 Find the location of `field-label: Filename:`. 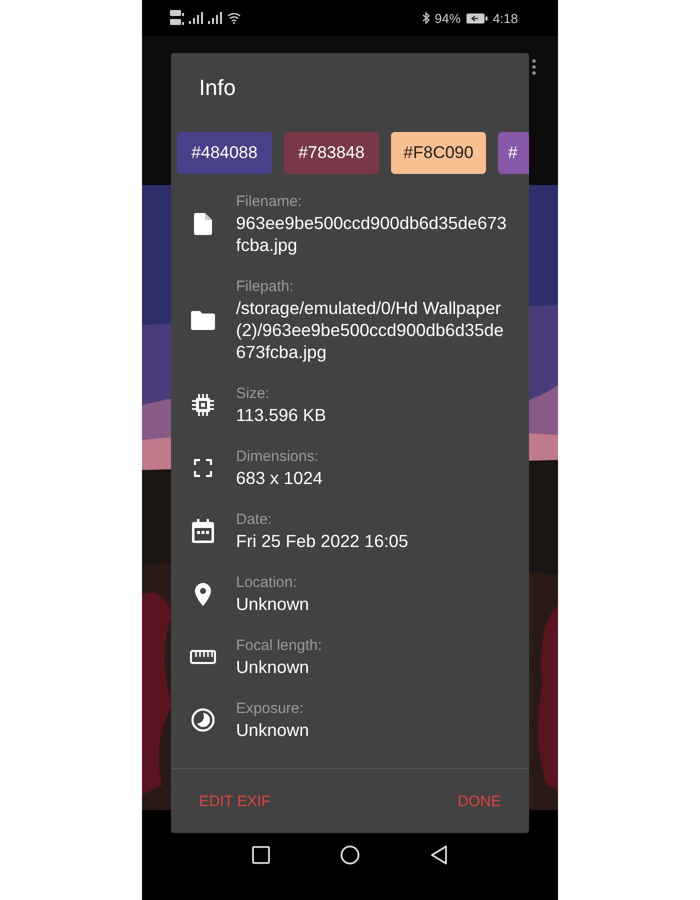

field-label: Filename: is located at coordinates (269, 202).